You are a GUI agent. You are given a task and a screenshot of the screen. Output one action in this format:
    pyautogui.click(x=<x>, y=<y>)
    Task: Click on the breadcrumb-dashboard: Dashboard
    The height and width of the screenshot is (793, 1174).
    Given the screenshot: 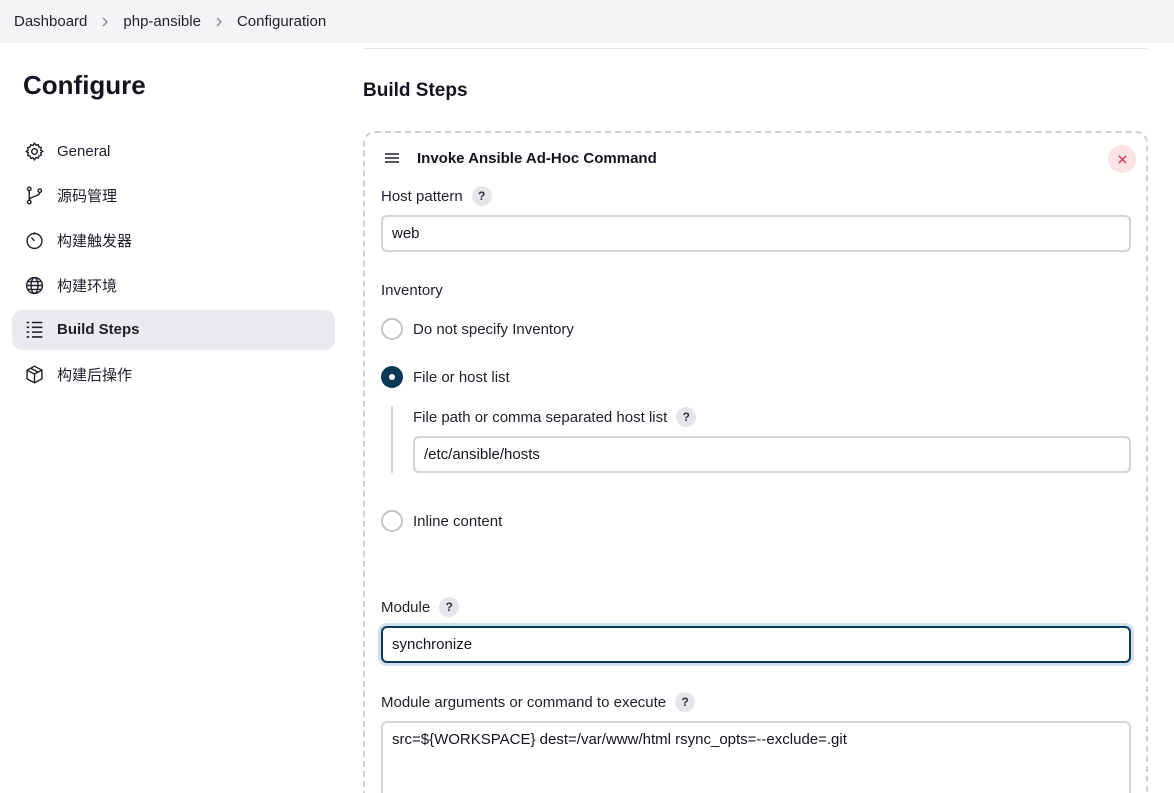 What is the action you would take?
    pyautogui.click(x=50, y=21)
    